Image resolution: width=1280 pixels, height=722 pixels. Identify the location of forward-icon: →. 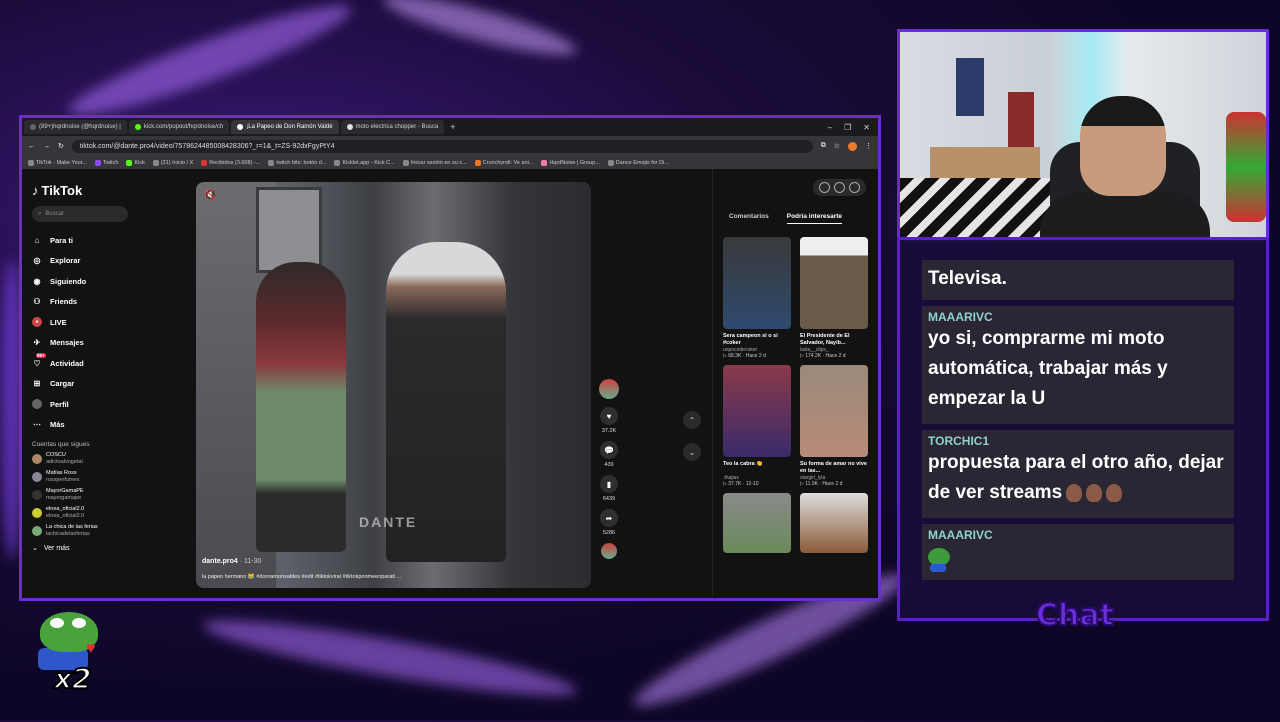
(46, 146).